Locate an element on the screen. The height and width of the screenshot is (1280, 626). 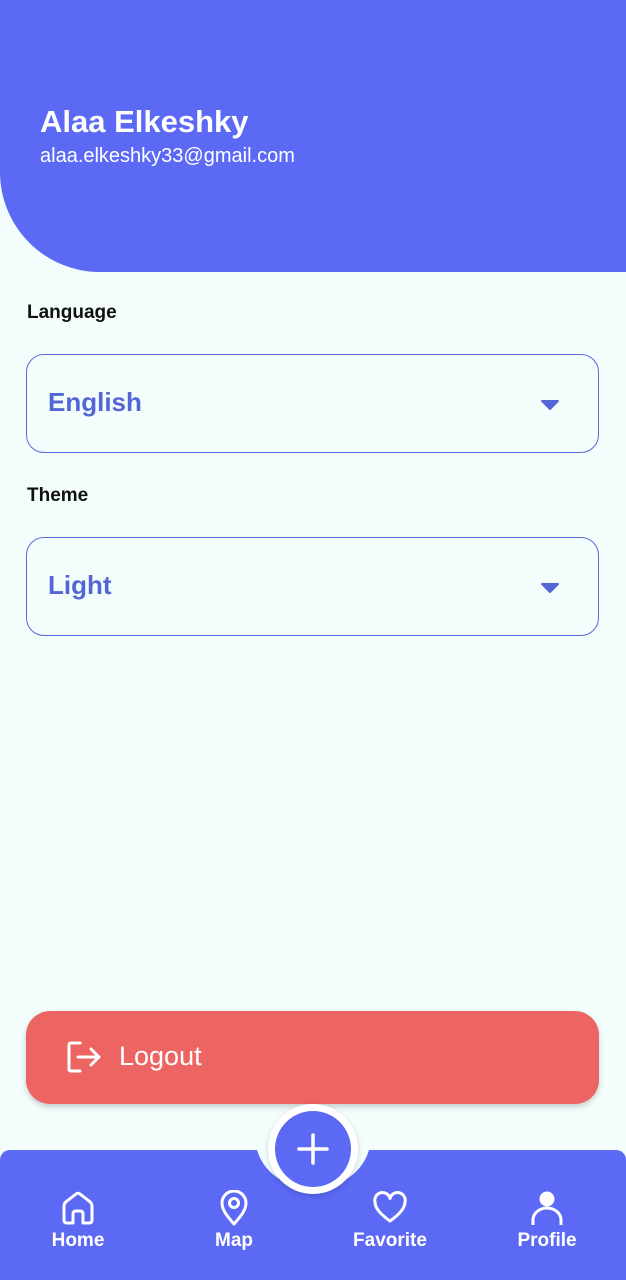
nav-label-home: Home is located at coordinates (78, 1240).